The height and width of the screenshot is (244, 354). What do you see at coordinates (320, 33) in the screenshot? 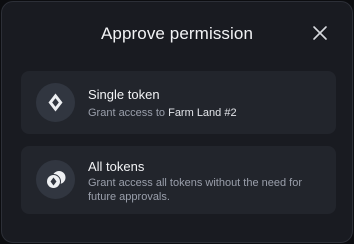
I see `close-icon` at bounding box center [320, 33].